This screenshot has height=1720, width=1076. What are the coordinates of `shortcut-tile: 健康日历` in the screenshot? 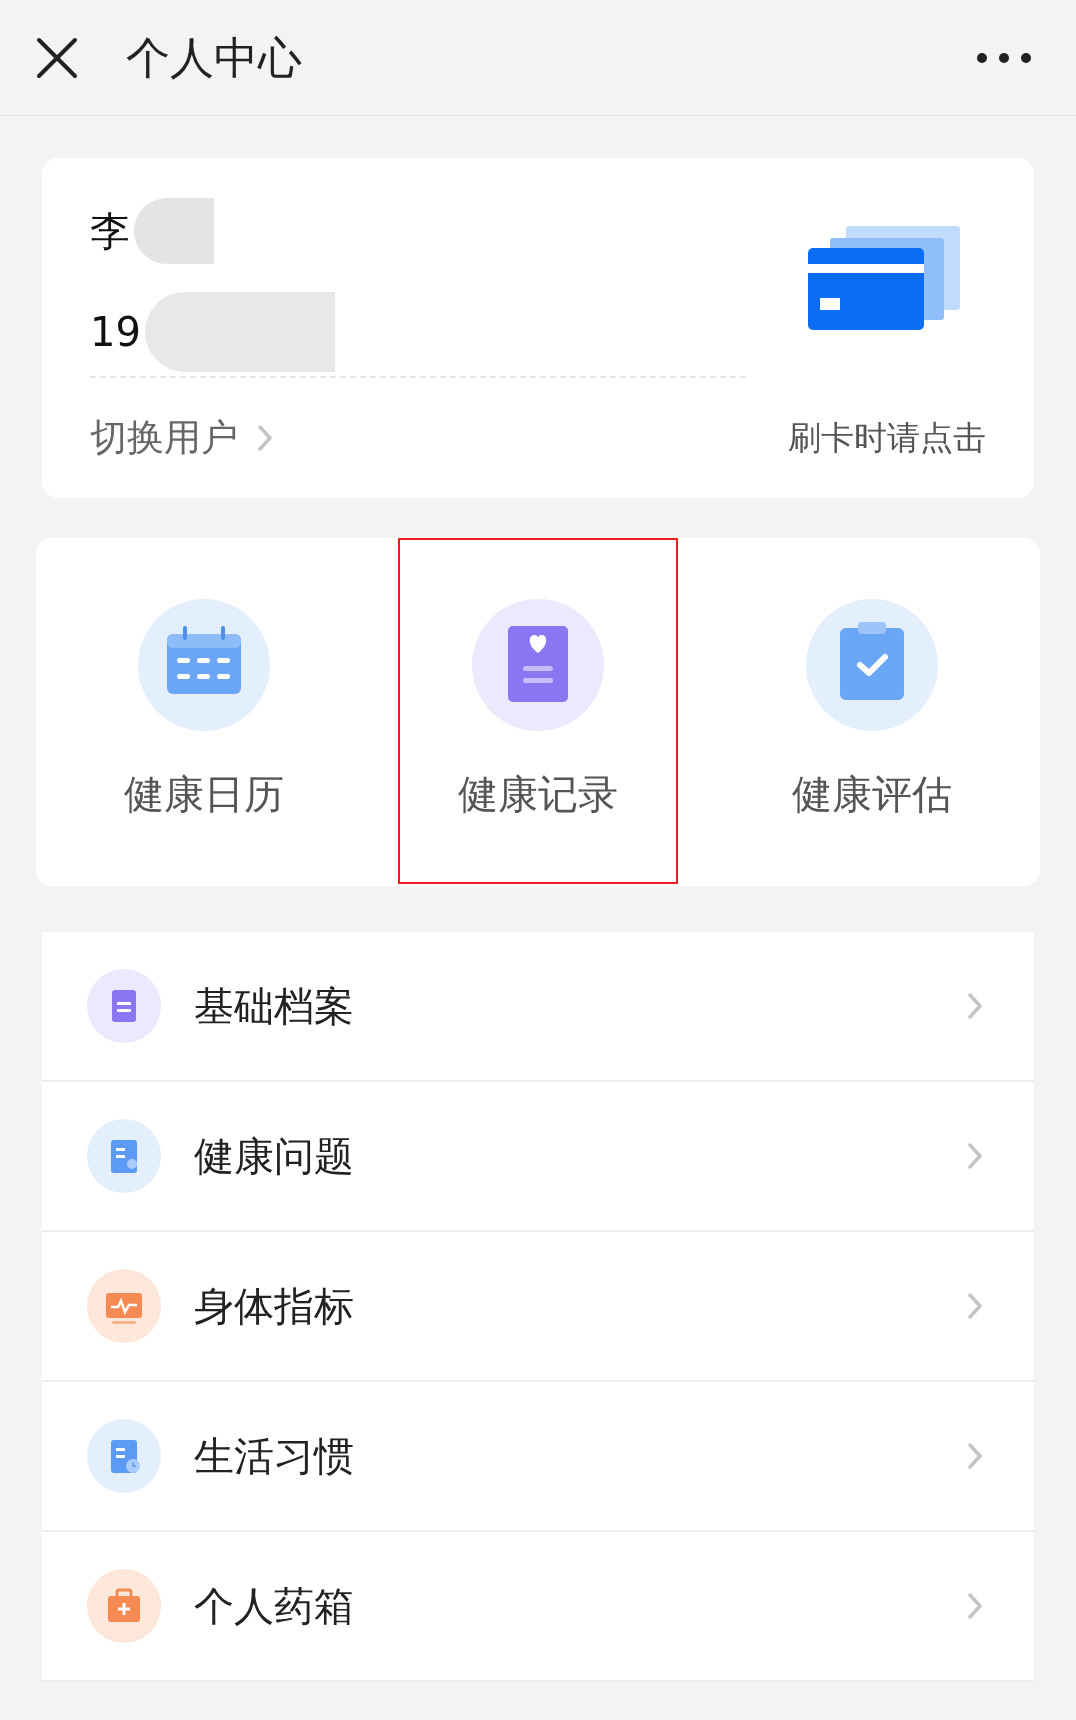 It's located at (204, 711).